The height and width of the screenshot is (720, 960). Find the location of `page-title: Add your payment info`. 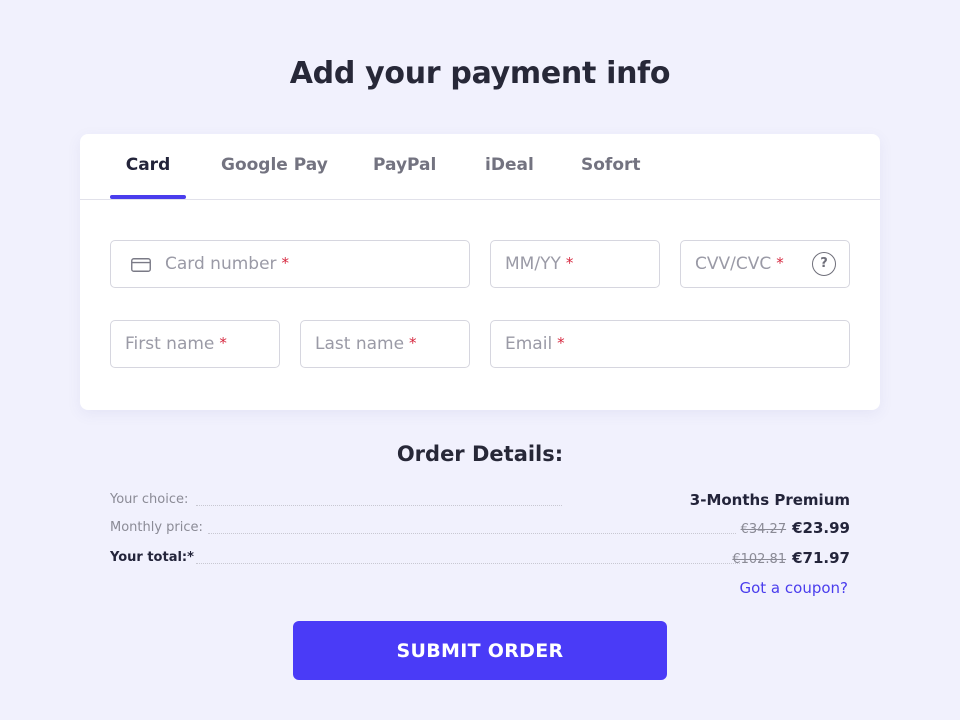

page-title: Add your payment info is located at coordinates (480, 73).